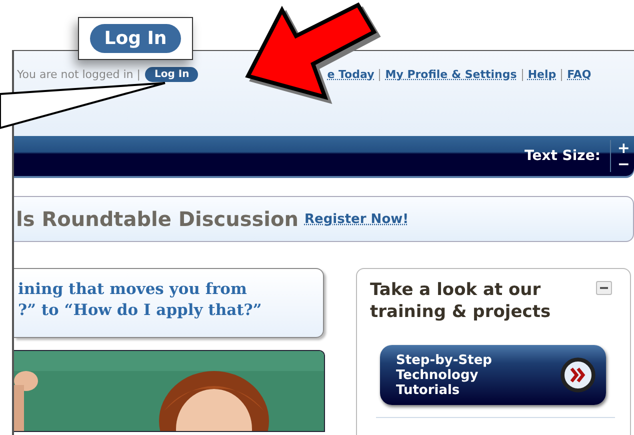 The height and width of the screenshot is (435, 634). Describe the element at coordinates (140, 309) in the screenshot. I see `quote-text: ?” to “How do I apply that?”` at that location.